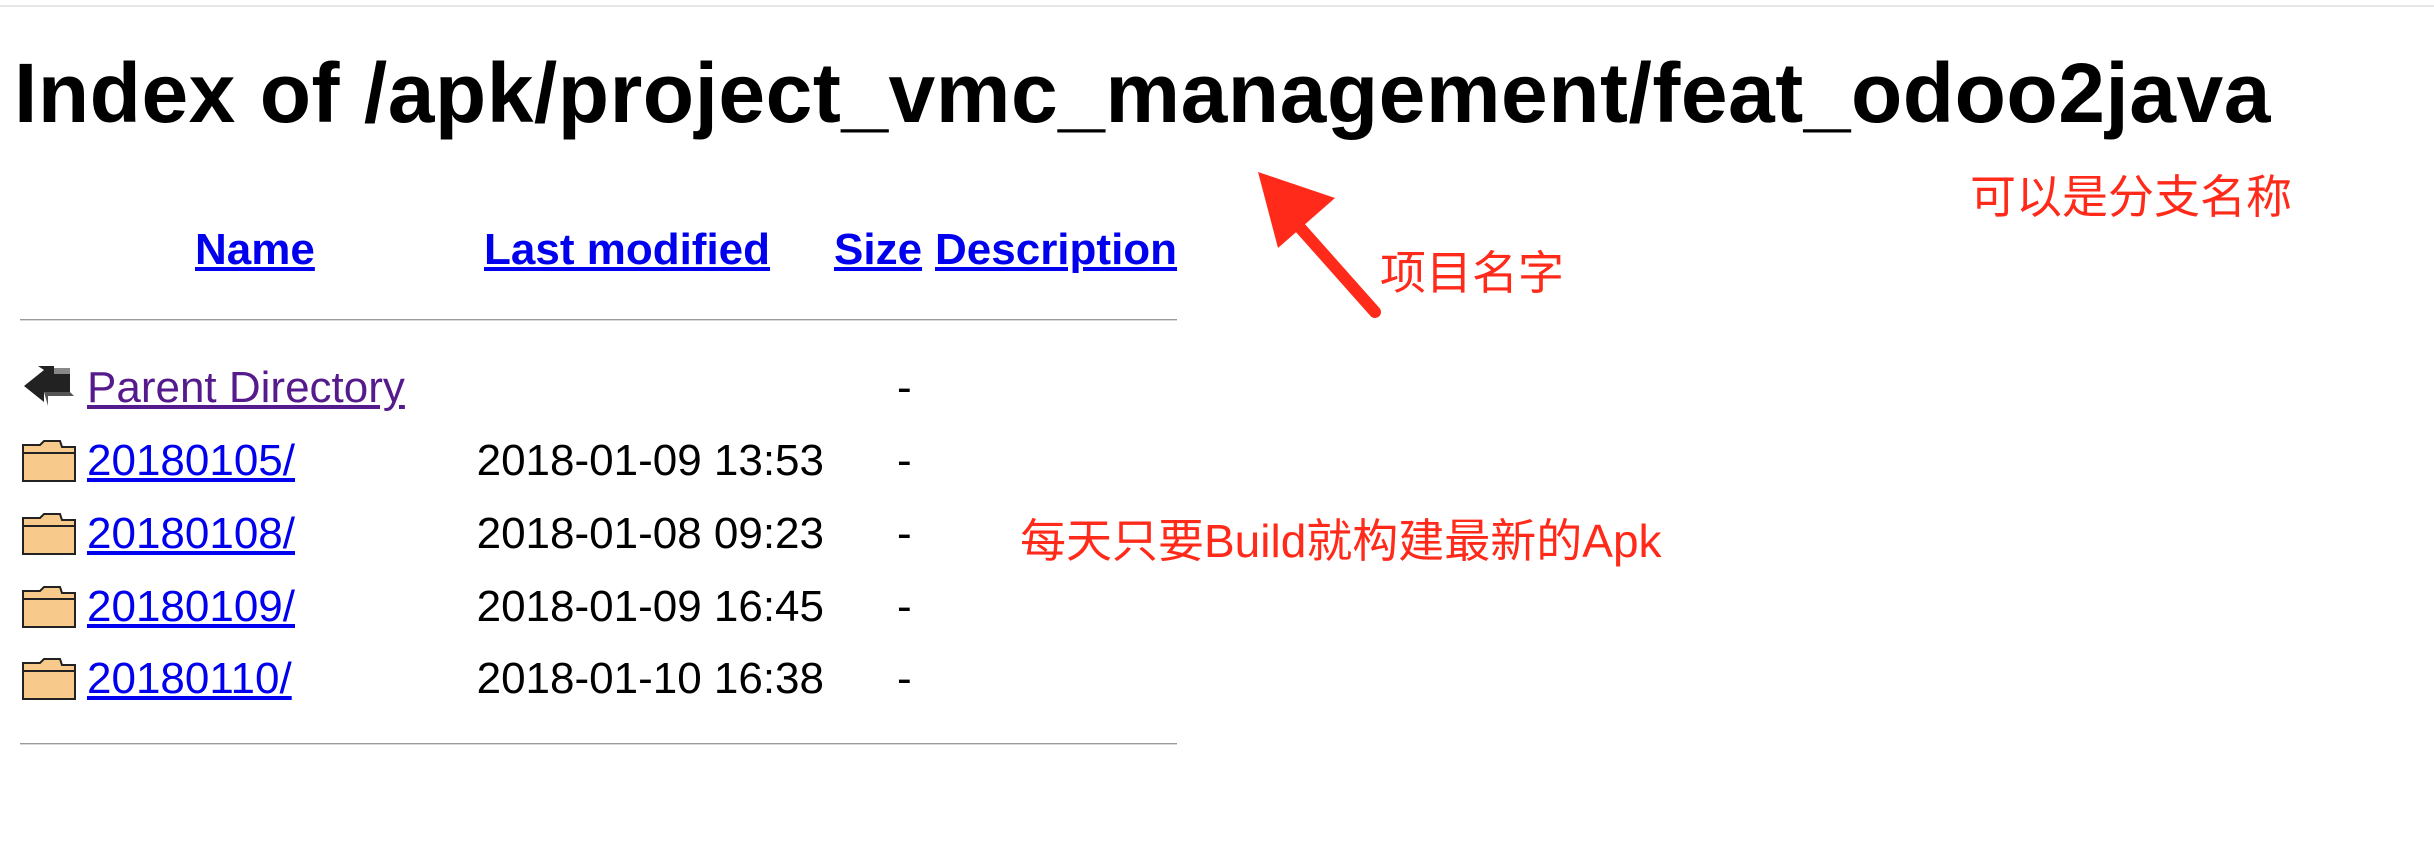 The image size is (2434, 850). Describe the element at coordinates (1056, 250) in the screenshot. I see `column-header-description: Description` at that location.